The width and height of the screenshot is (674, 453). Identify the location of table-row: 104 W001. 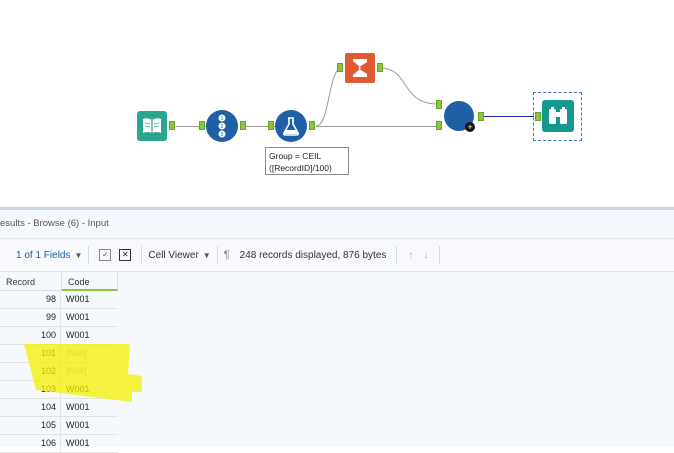
(59, 408).